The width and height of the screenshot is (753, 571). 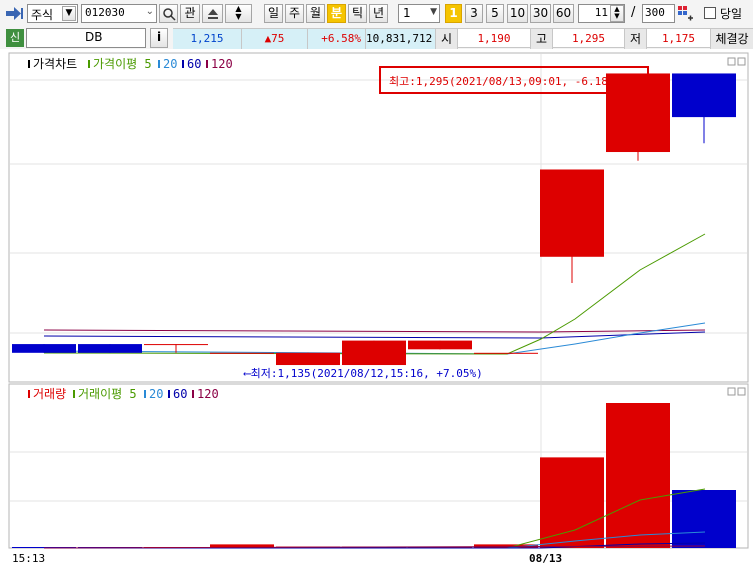 What do you see at coordinates (156, 394) in the screenshot?
I see `volume-ma20-legend: 20` at bounding box center [156, 394].